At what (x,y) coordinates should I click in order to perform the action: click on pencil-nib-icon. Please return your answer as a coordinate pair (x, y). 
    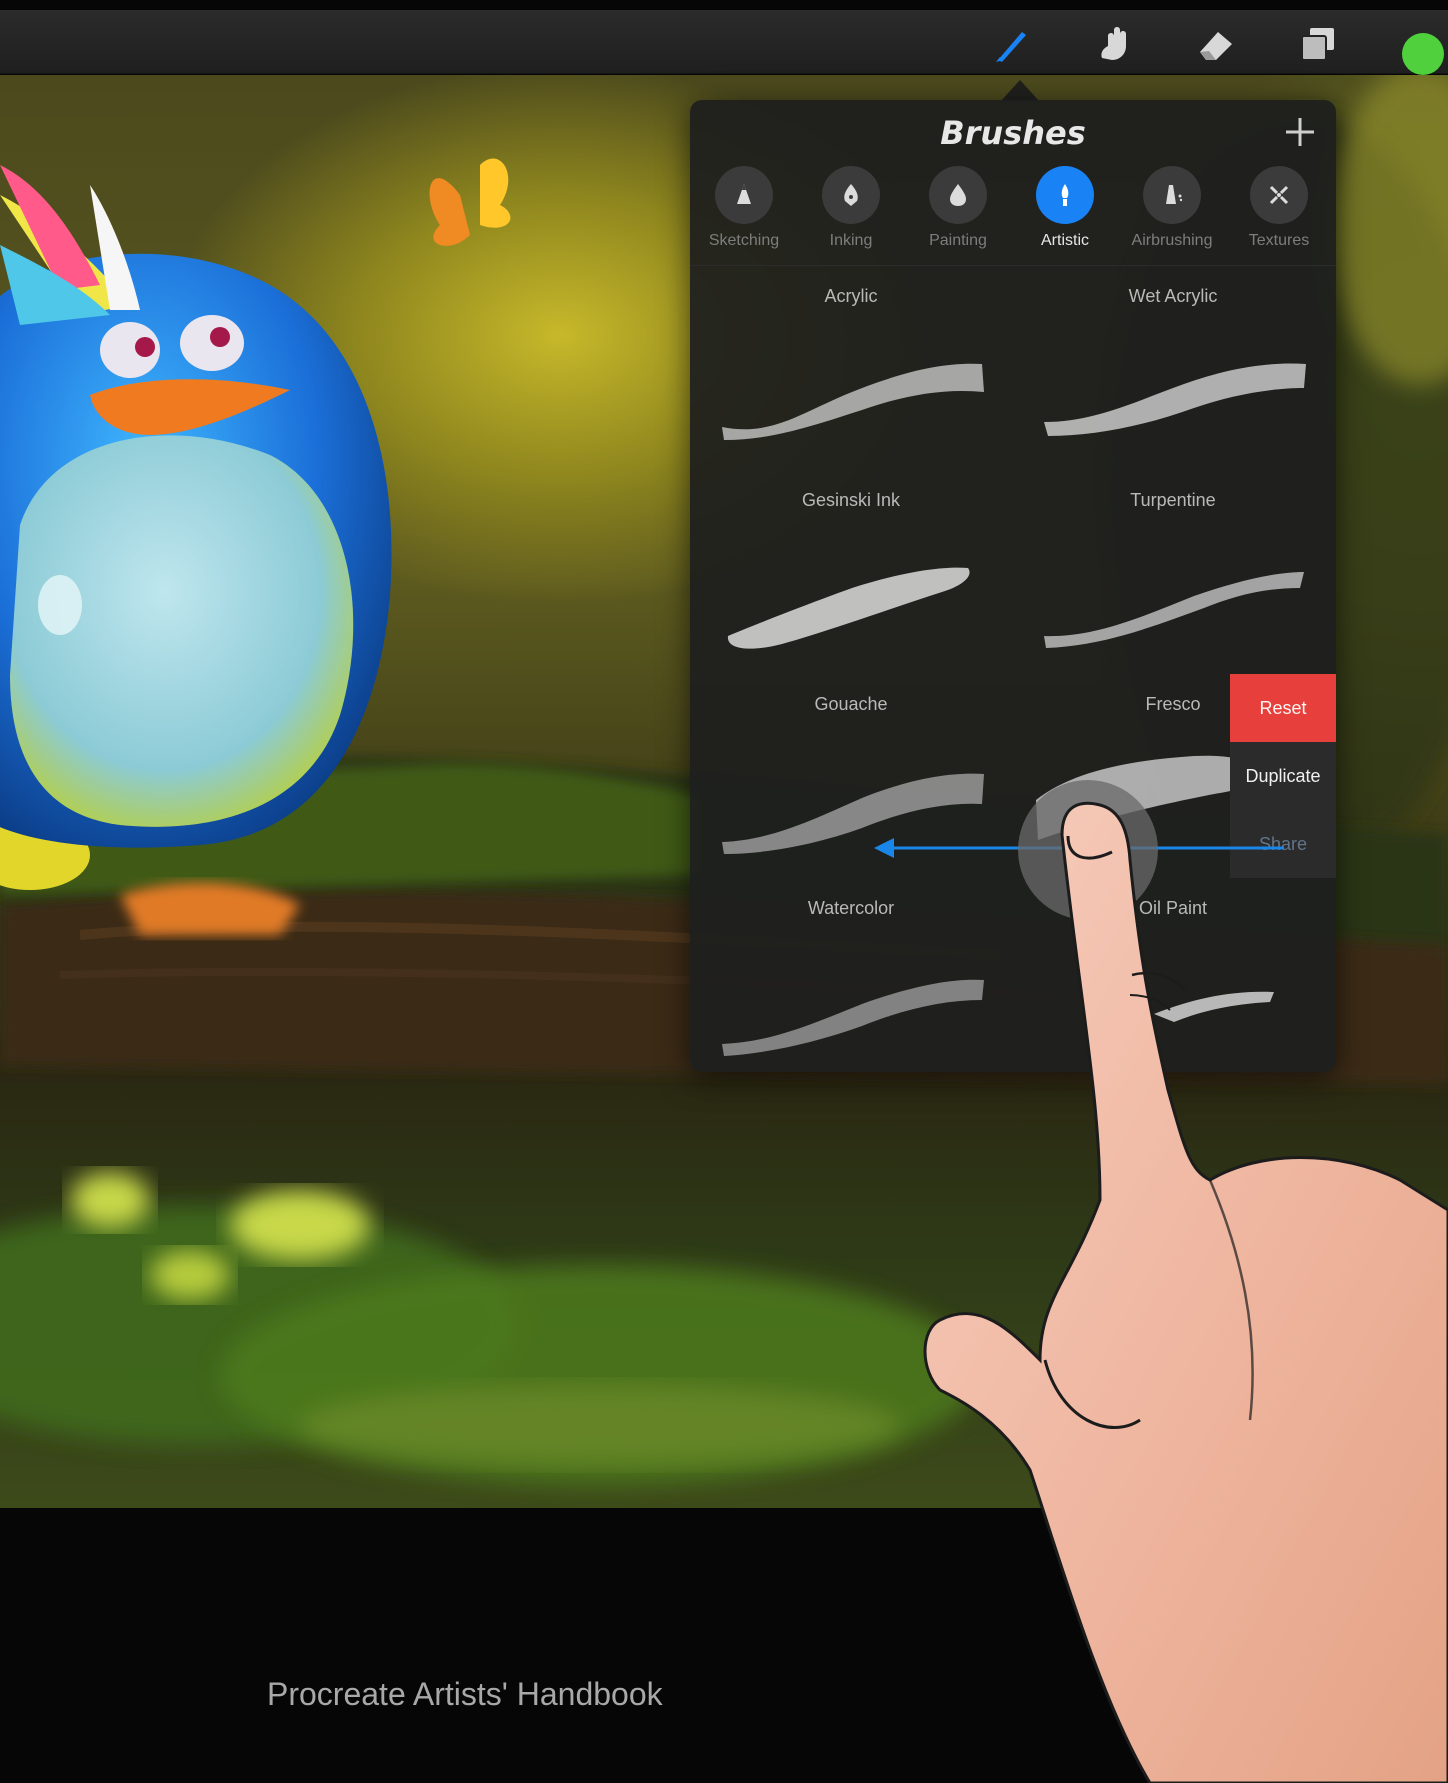
    Looking at the image, I should click on (744, 194).